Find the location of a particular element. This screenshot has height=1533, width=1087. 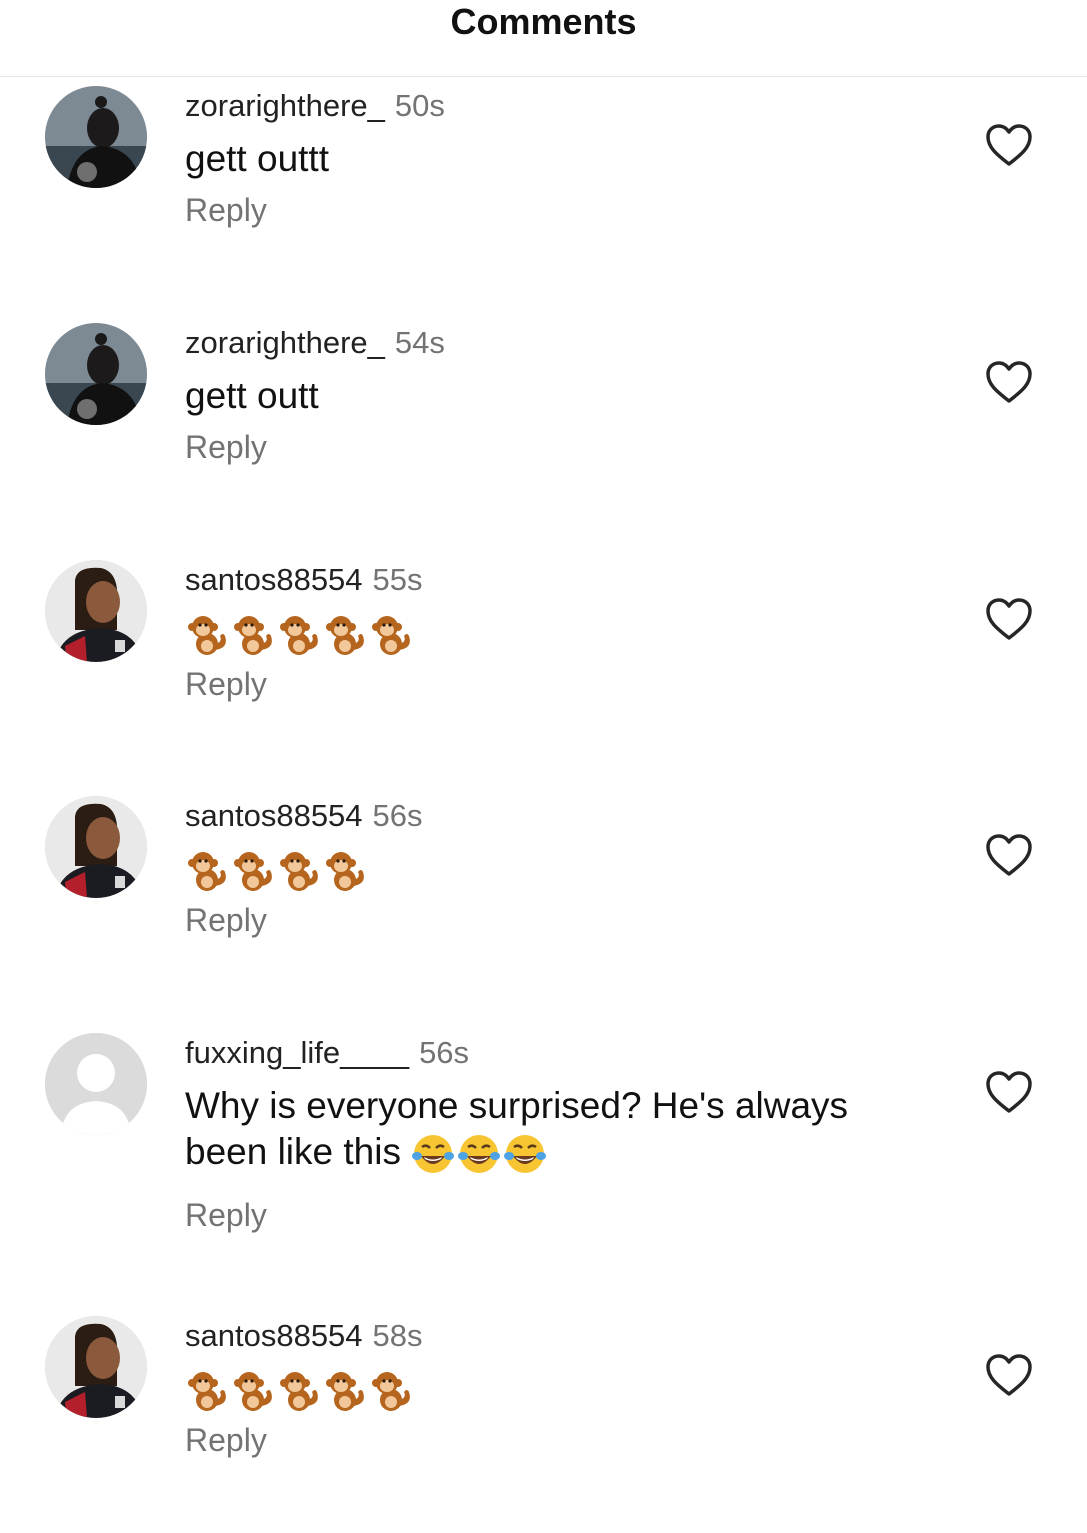

comment-meta: zorarighthere_ 54s is located at coordinates (315, 343).